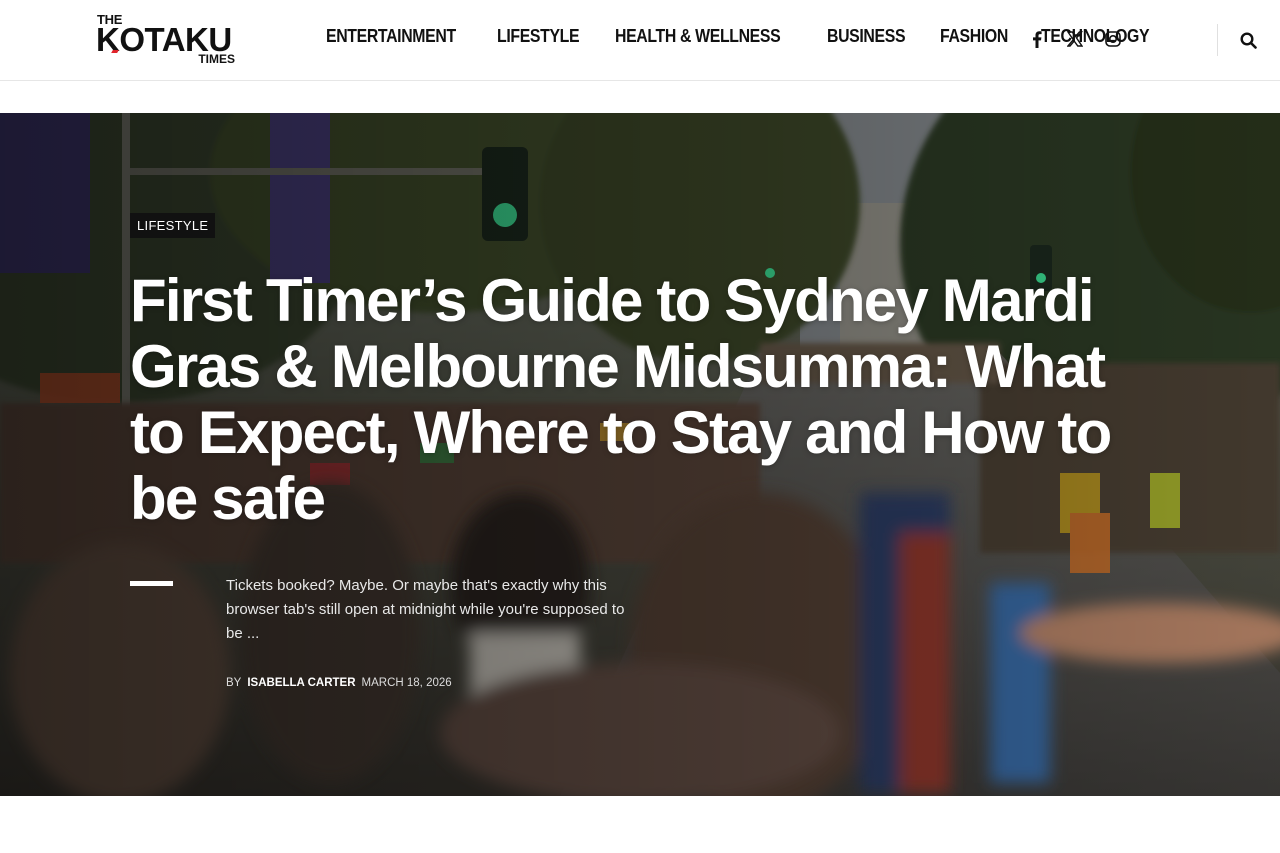 The width and height of the screenshot is (1280, 853). What do you see at coordinates (698, 38) in the screenshot?
I see `nav-item-health-wellness: HEALTH & WELLNESS` at bounding box center [698, 38].